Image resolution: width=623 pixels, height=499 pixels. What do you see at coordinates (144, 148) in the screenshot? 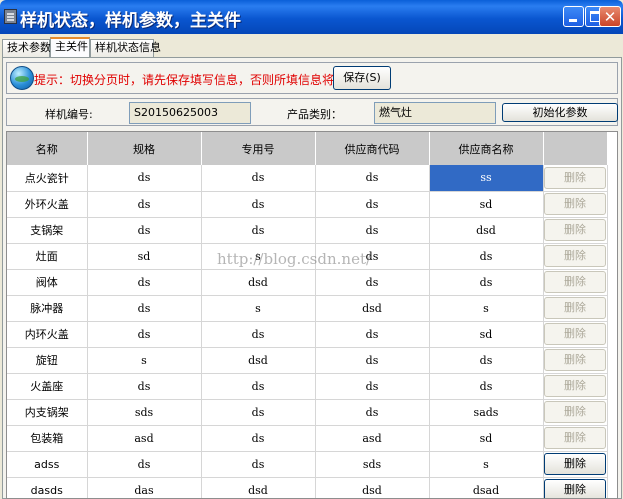
I see `column-header-spec: 规格` at bounding box center [144, 148].